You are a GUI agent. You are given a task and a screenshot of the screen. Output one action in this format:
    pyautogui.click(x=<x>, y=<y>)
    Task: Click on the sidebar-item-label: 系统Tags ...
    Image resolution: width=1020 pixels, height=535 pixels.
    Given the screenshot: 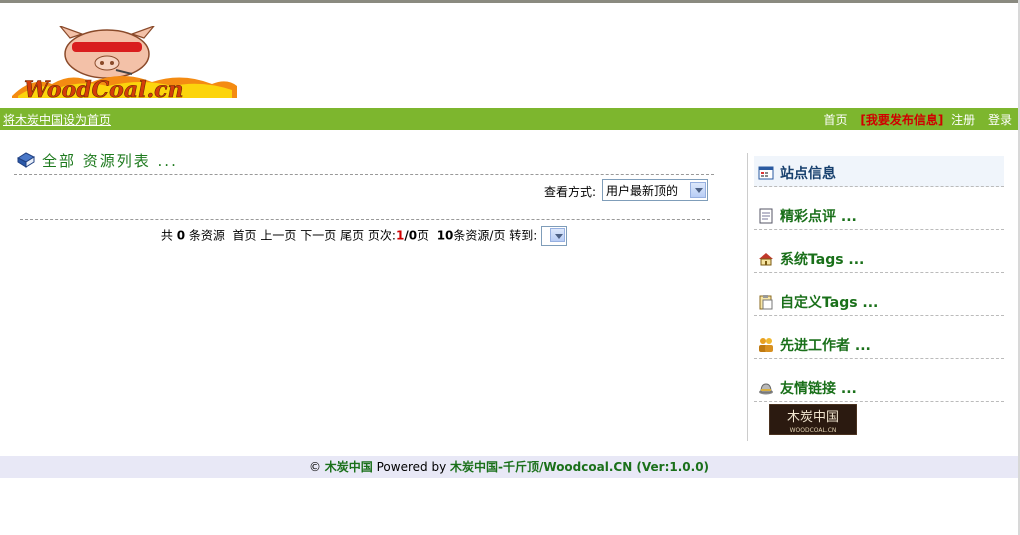 What is the action you would take?
    pyautogui.click(x=822, y=260)
    